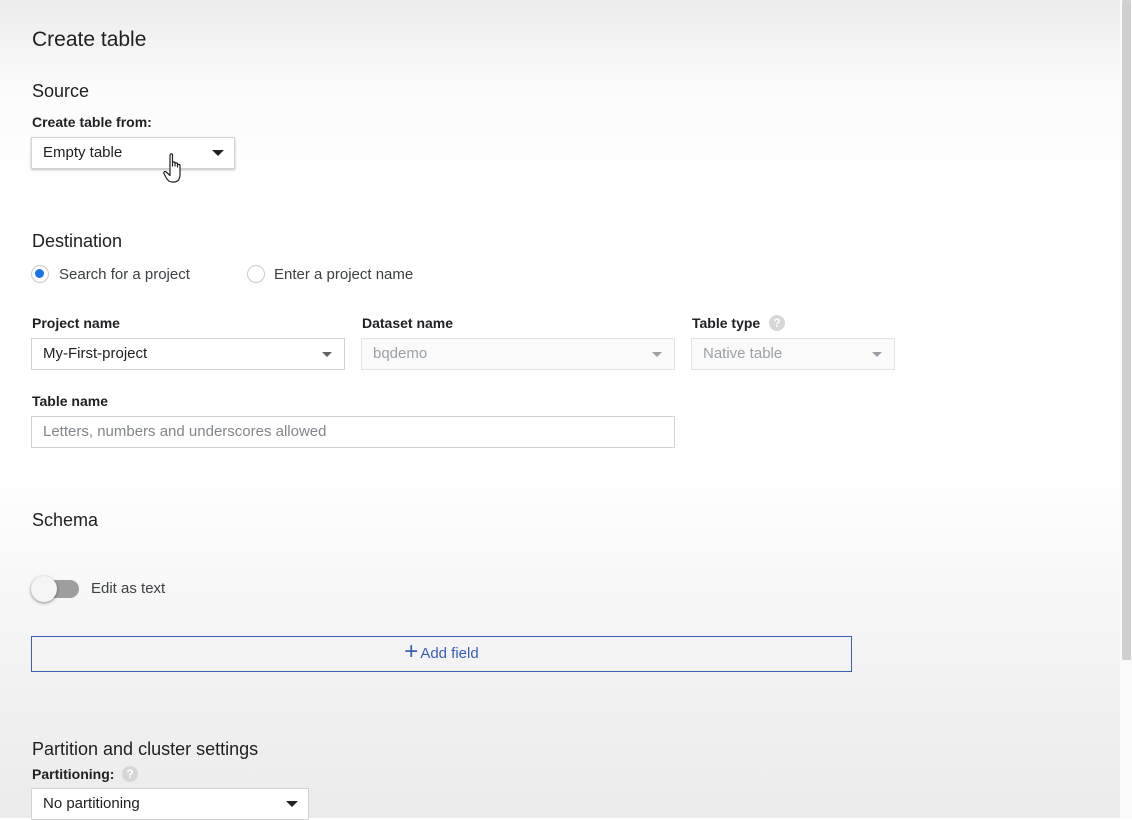 The width and height of the screenshot is (1132, 820). Describe the element at coordinates (89, 39) in the screenshot. I see `page-title: Create table` at that location.